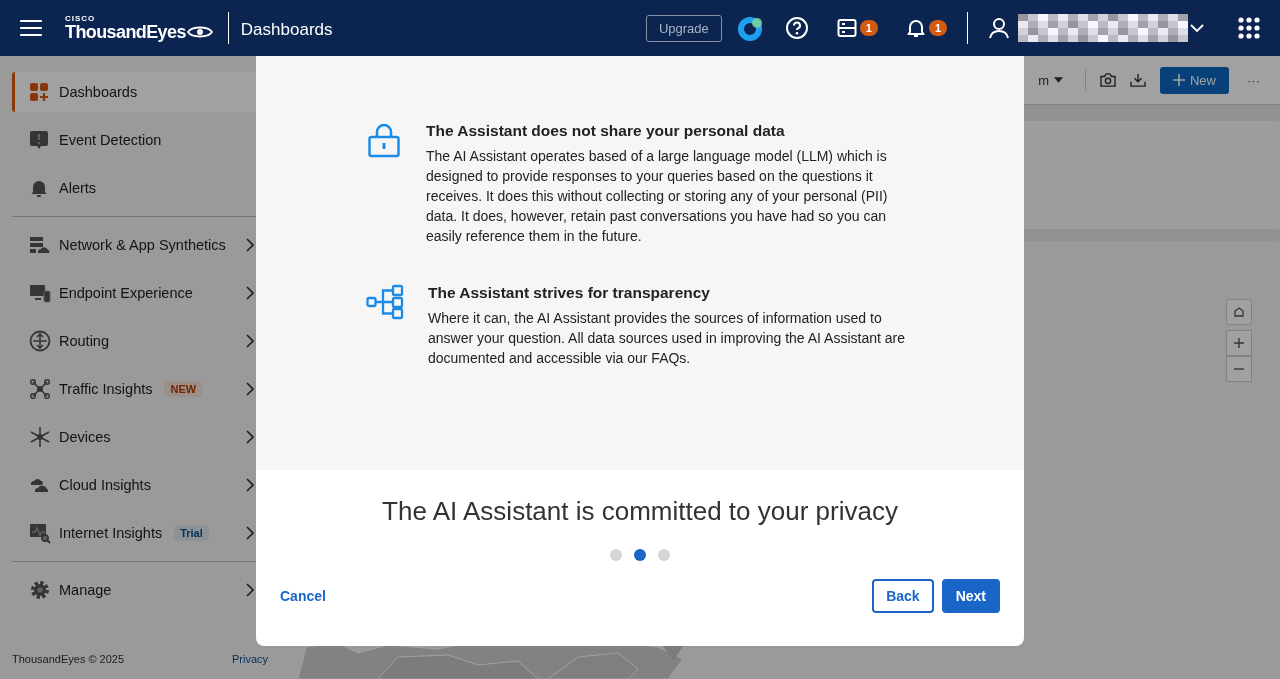 This screenshot has height=679, width=1280. I want to click on apps-grid-icon, so click(1249, 28).